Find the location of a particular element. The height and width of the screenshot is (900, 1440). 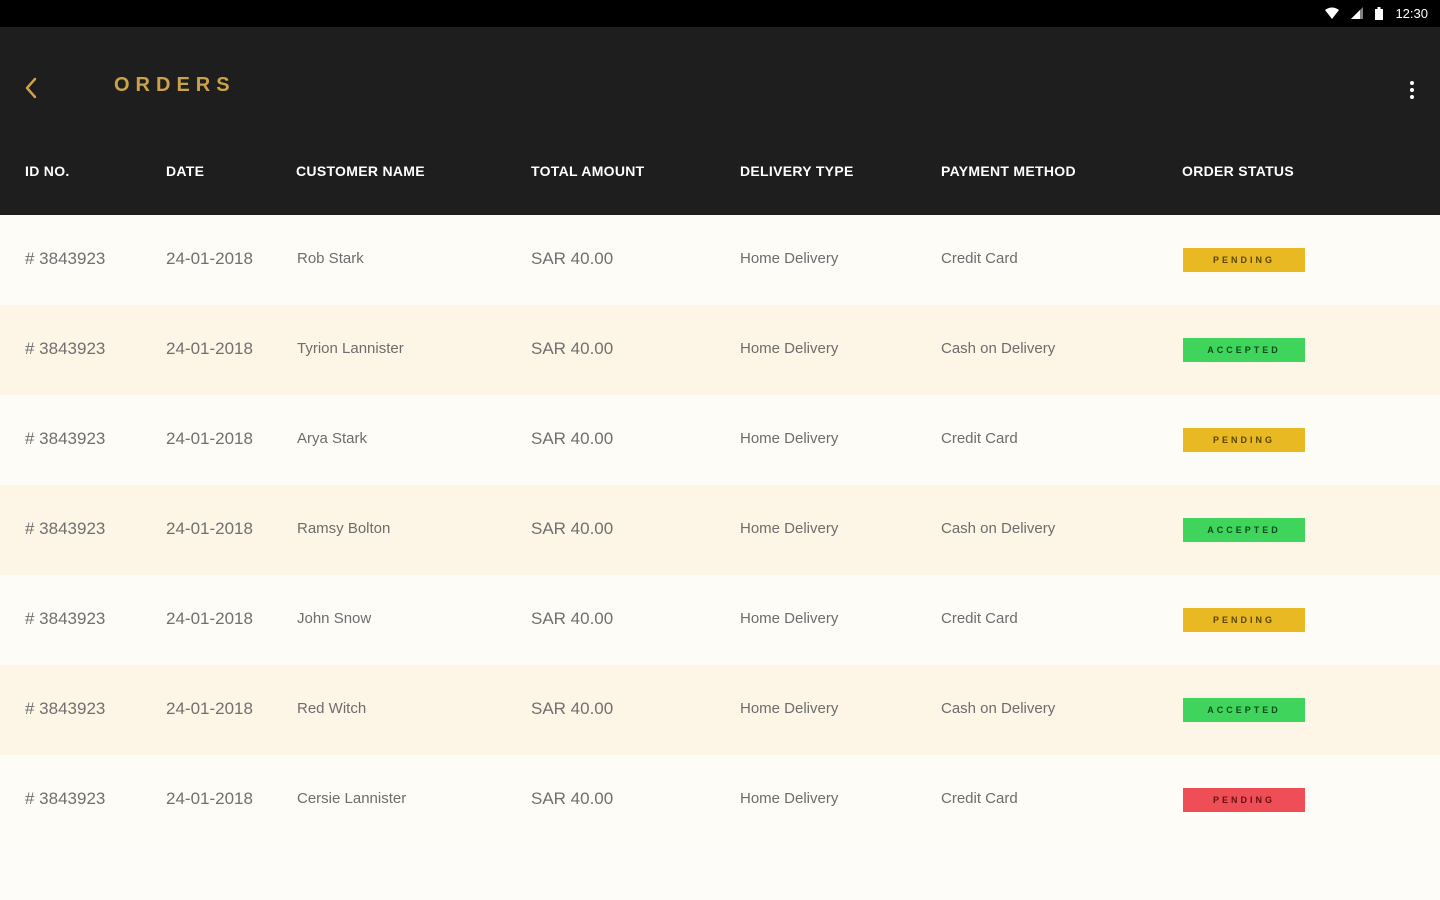

customer-name: Ramsy Bolton is located at coordinates (344, 528).